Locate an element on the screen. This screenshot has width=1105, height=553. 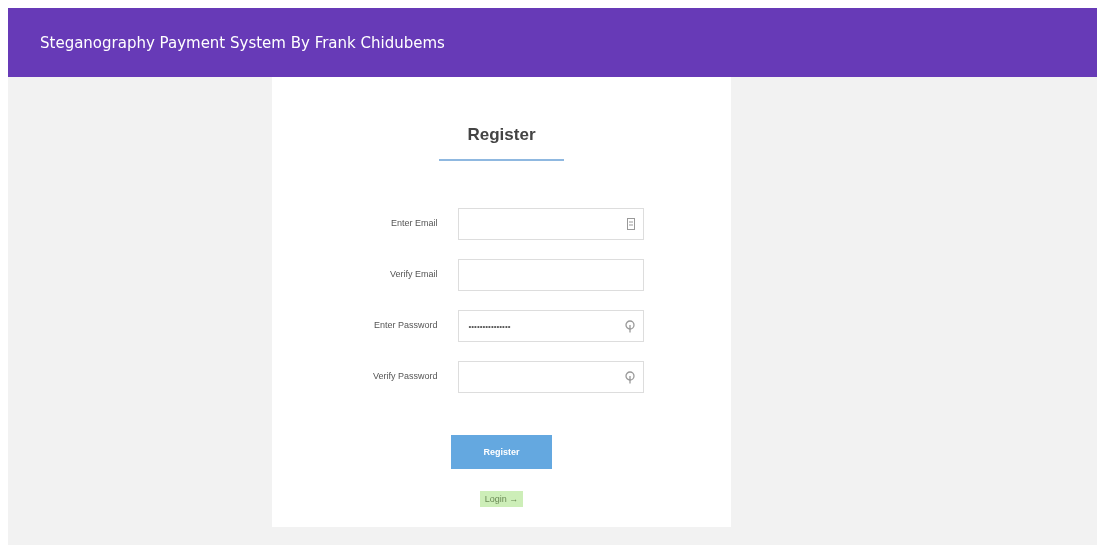
field-label: Enter Email is located at coordinates (413, 224).